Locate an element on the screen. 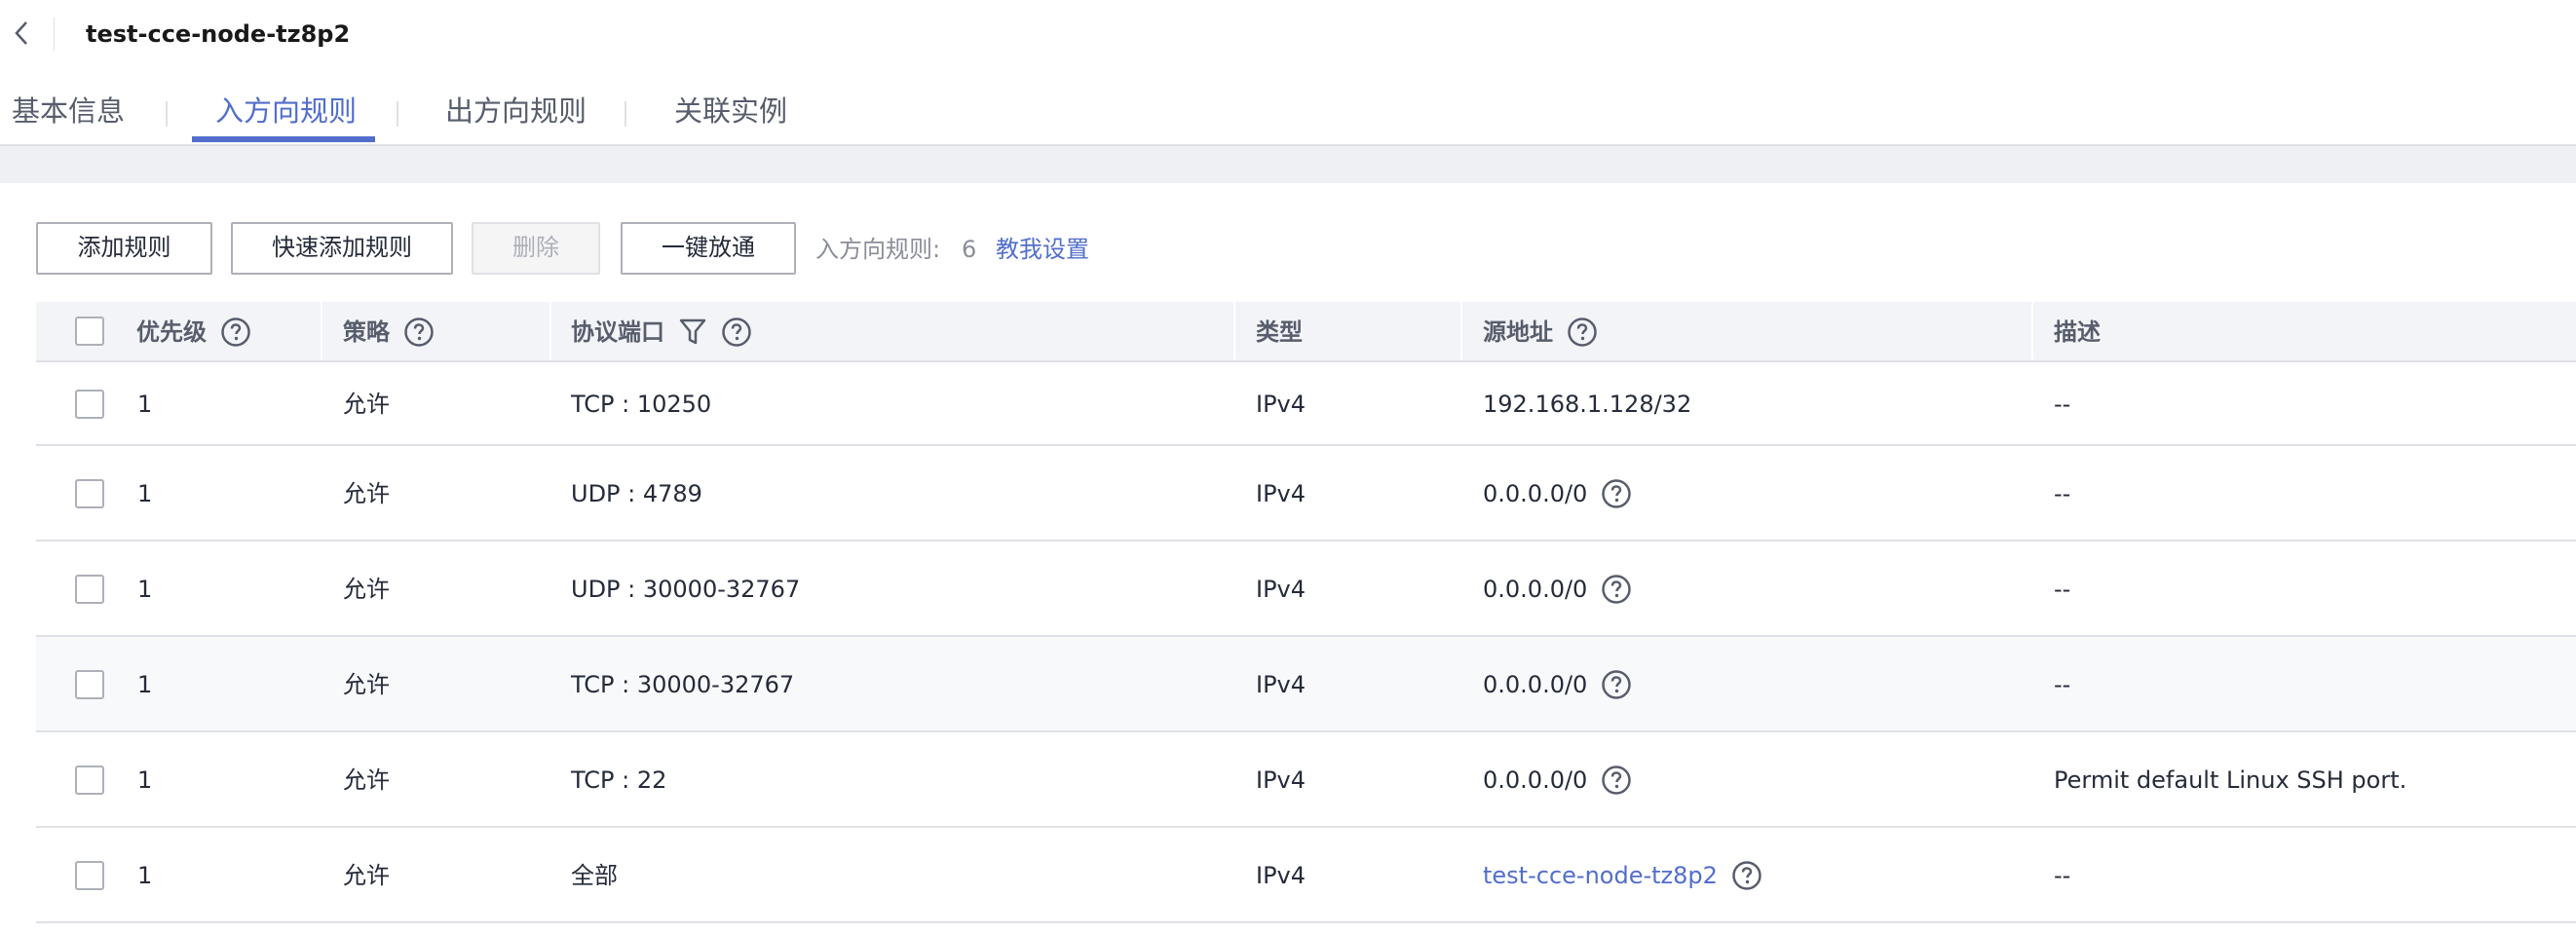 Image resolution: width=2576 pixels, height=934 pixels. column-header-policy-label: 策略 is located at coordinates (366, 332).